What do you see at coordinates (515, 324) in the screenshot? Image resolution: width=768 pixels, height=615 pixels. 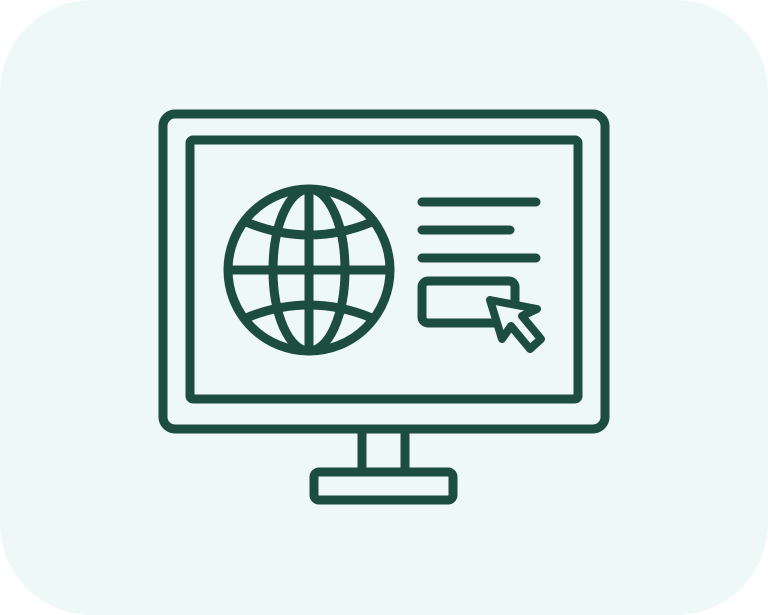 I see `cursor-arrow-icon` at bounding box center [515, 324].